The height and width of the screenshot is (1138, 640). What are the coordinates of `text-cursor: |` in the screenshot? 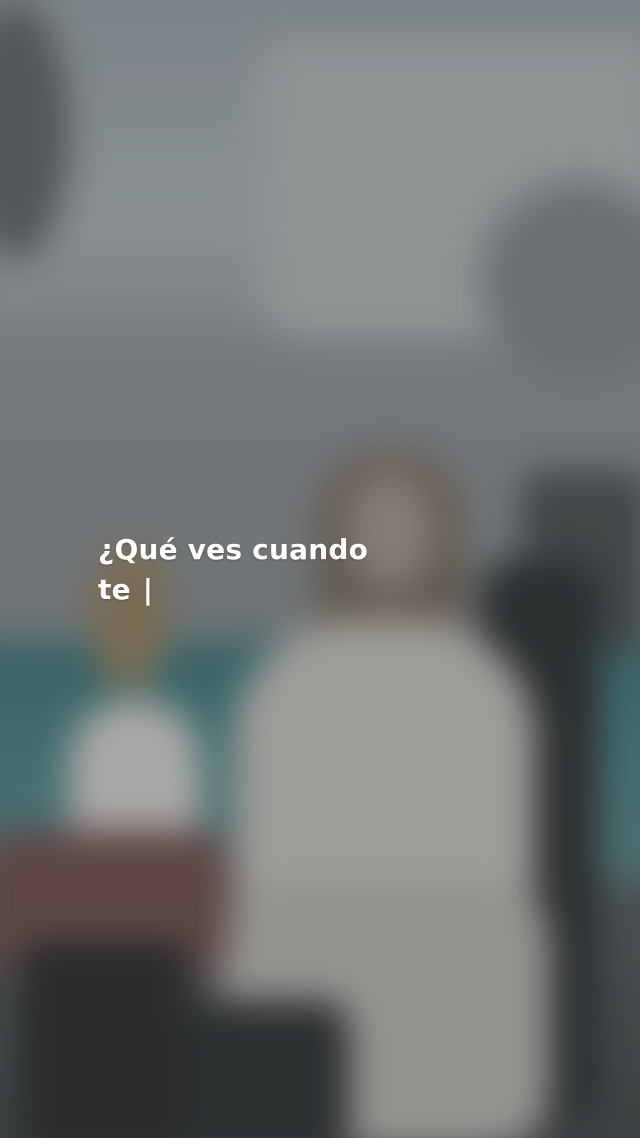 It's located at (148, 589).